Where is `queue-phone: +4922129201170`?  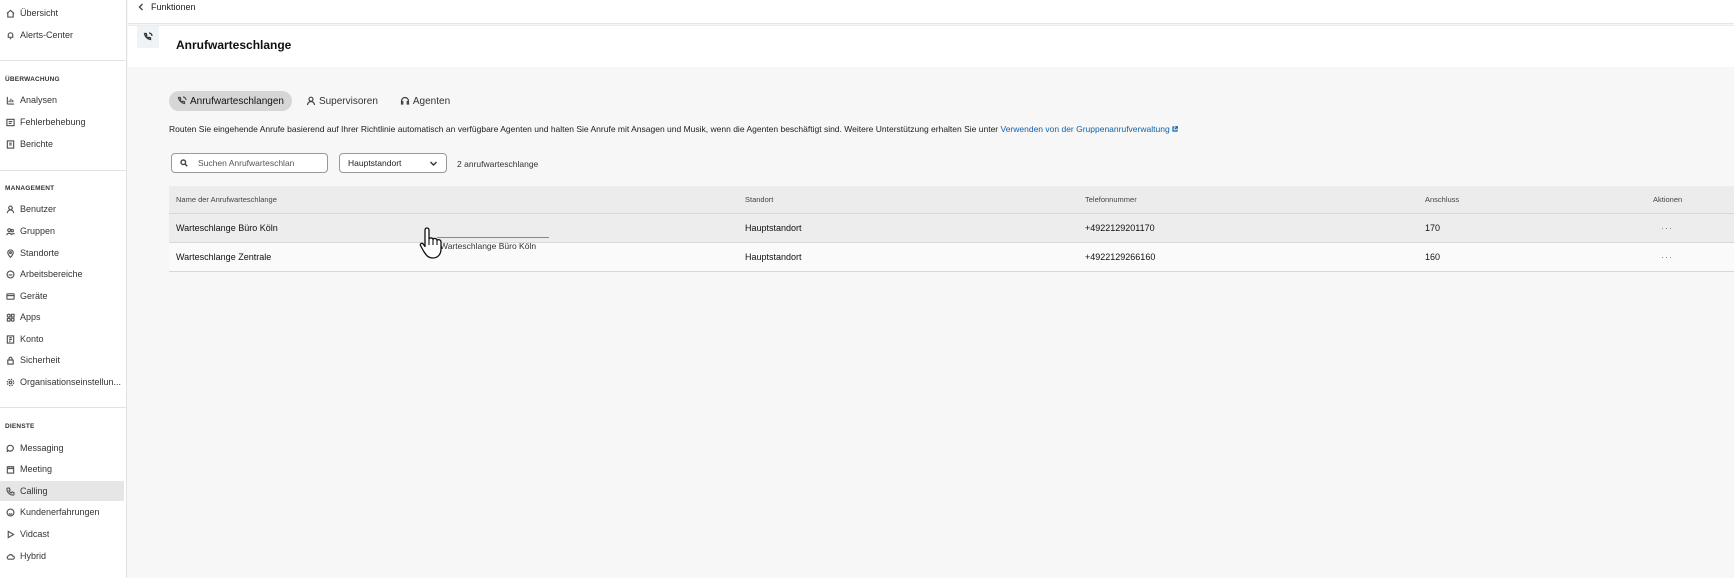 queue-phone: +4922129201170 is located at coordinates (1120, 228).